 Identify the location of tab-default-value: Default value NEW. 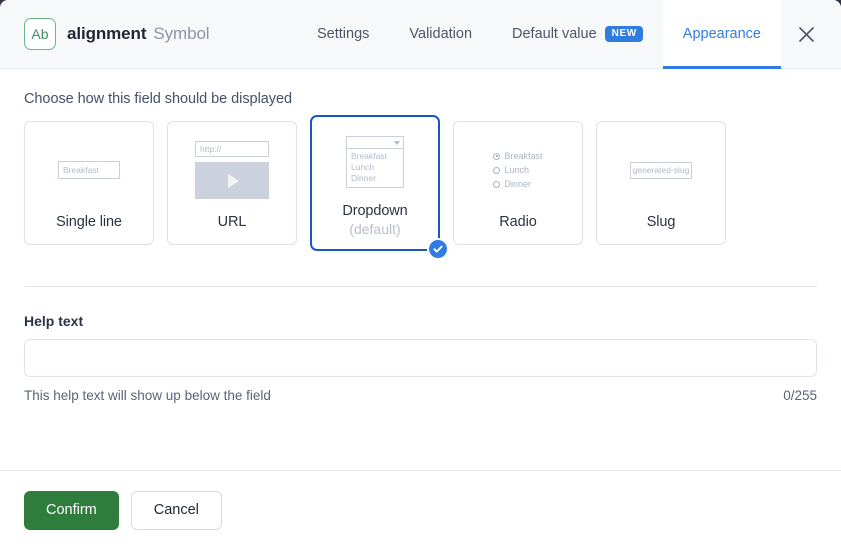
(577, 34).